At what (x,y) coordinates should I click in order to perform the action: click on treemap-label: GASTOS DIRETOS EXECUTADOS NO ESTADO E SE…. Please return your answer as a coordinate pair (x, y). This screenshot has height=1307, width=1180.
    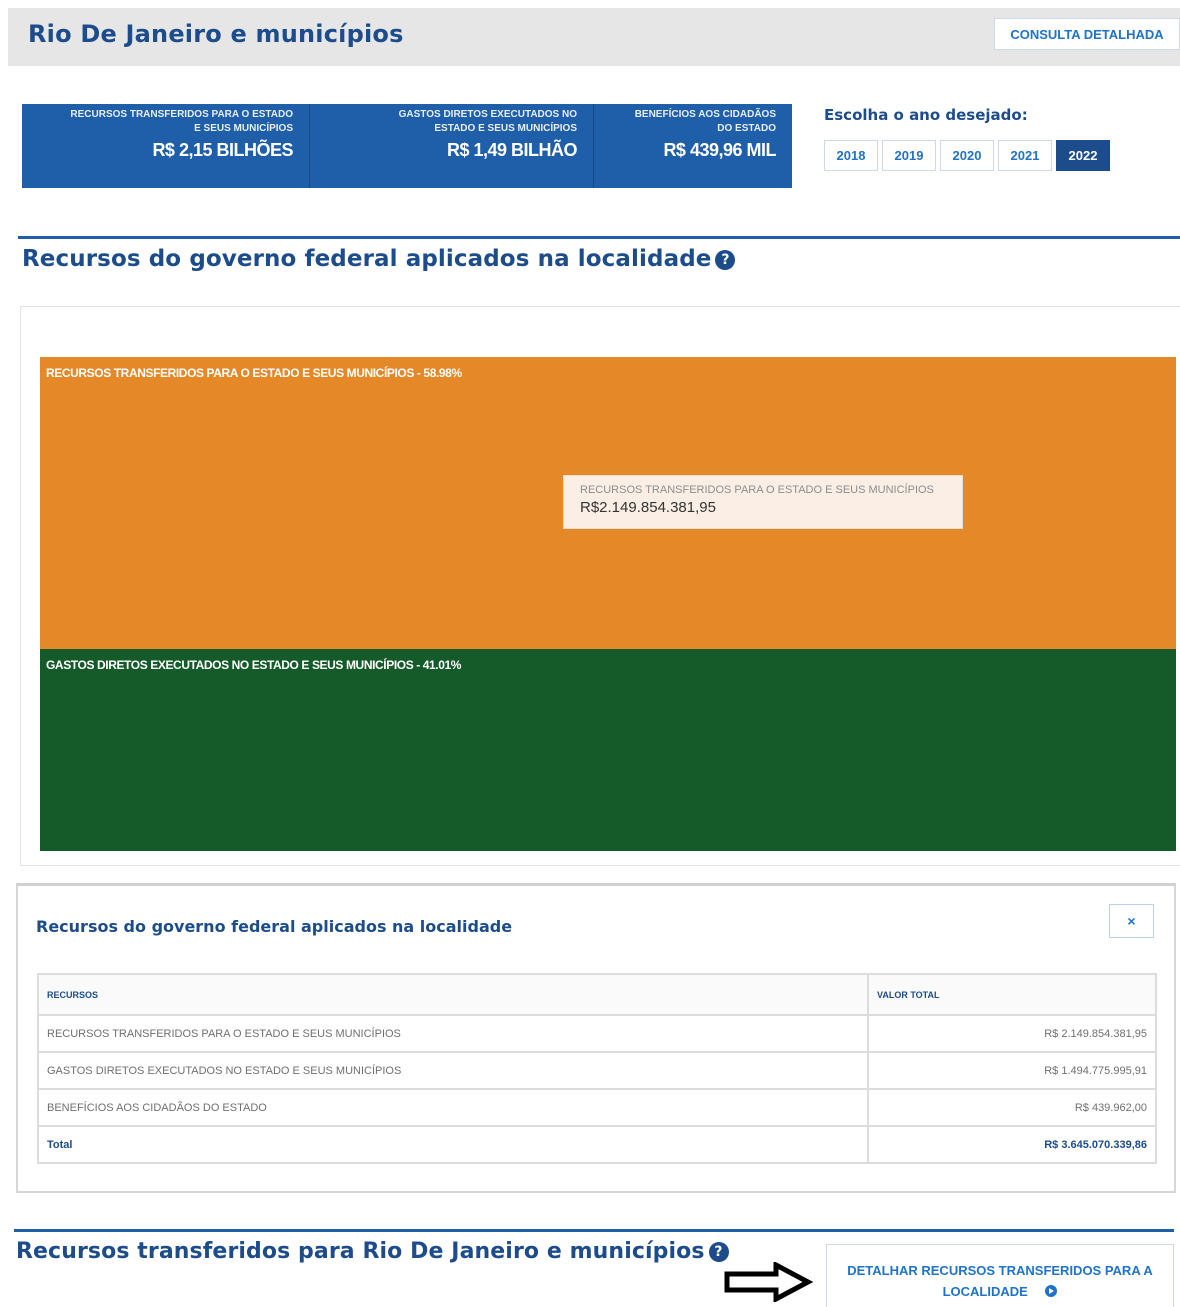
    Looking at the image, I should click on (254, 665).